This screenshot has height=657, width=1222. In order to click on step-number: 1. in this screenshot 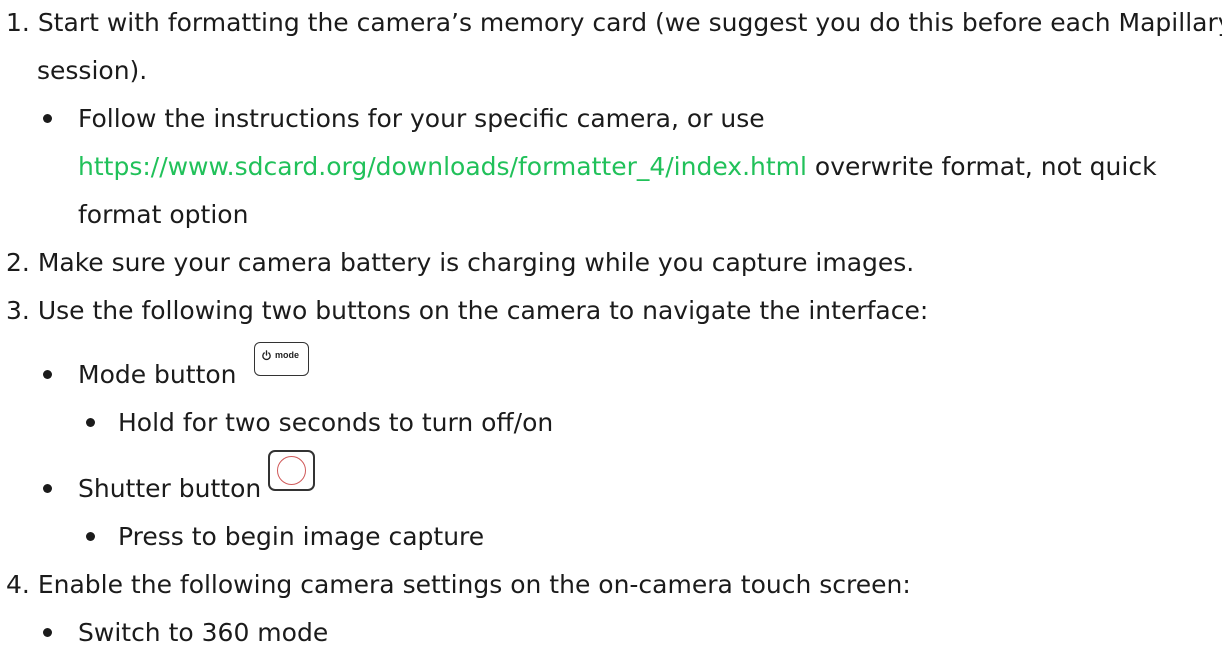, I will do `click(18, 22)`.